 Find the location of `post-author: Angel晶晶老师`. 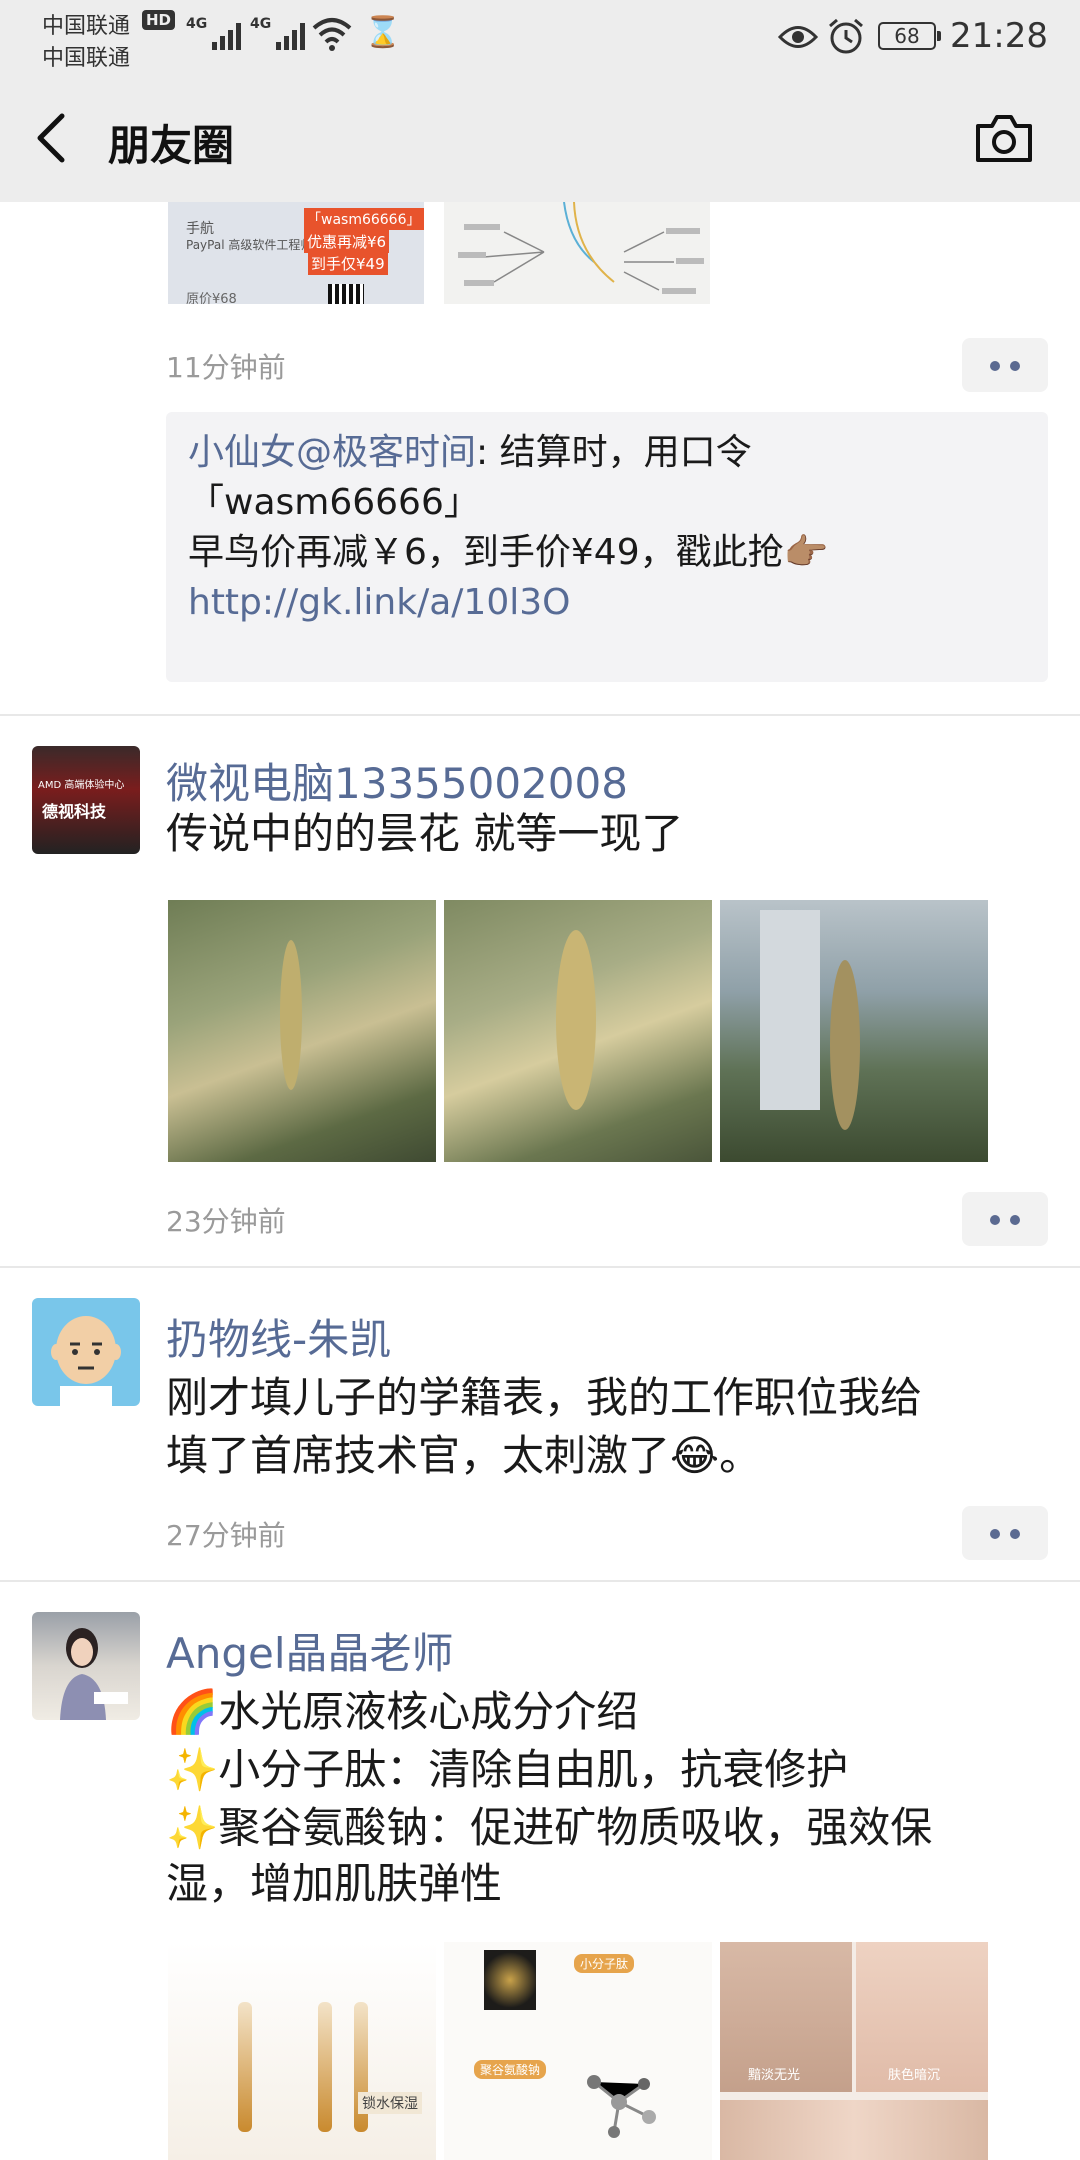

post-author: Angel晶晶老师 is located at coordinates (310, 1650).